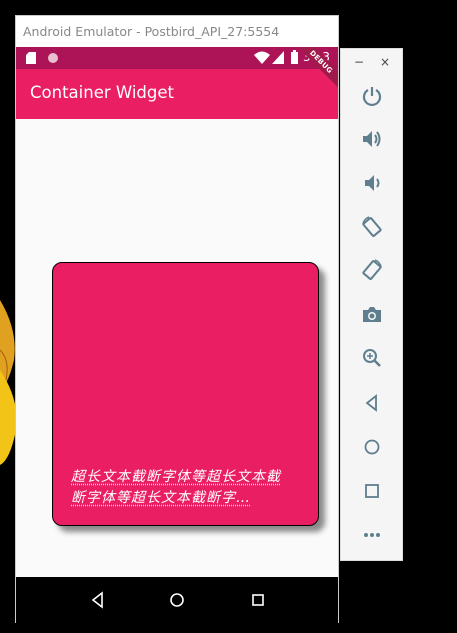 The image size is (457, 633). Describe the element at coordinates (98, 600) in the screenshot. I see `nav-back-icon` at that location.